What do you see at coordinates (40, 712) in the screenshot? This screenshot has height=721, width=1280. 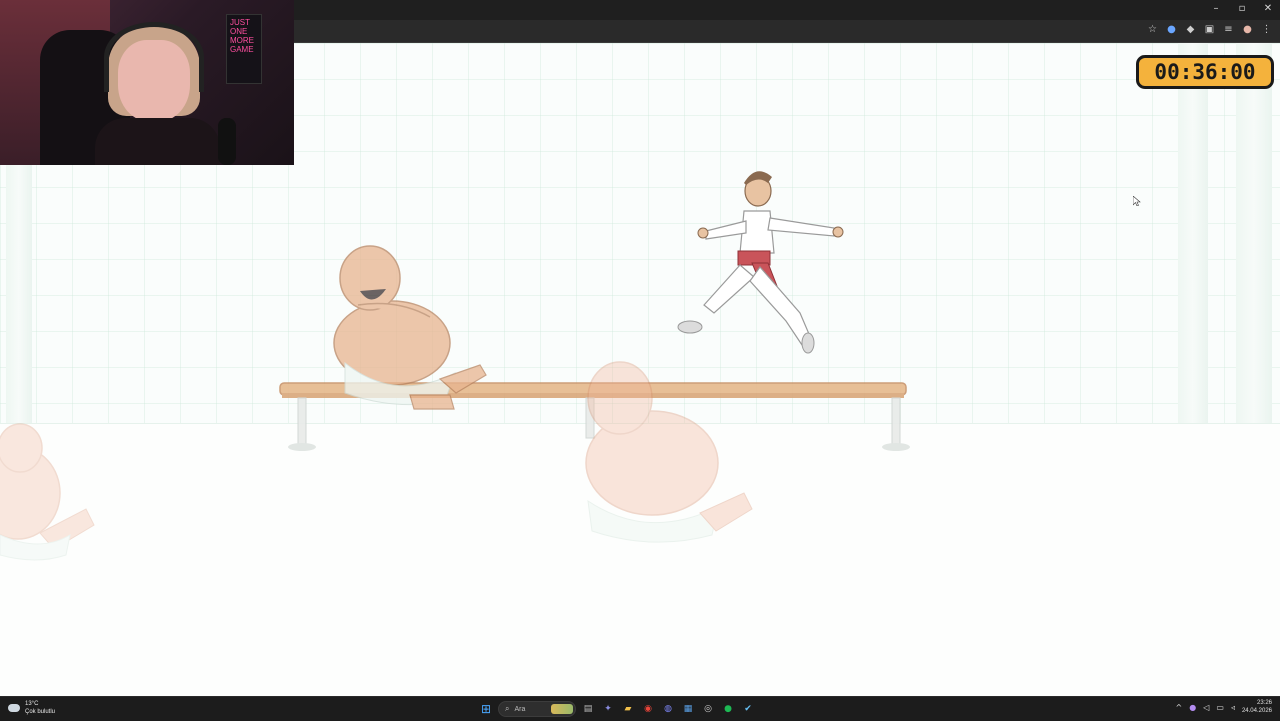 I see `weather-condition: Çok bulutlu` at bounding box center [40, 712].